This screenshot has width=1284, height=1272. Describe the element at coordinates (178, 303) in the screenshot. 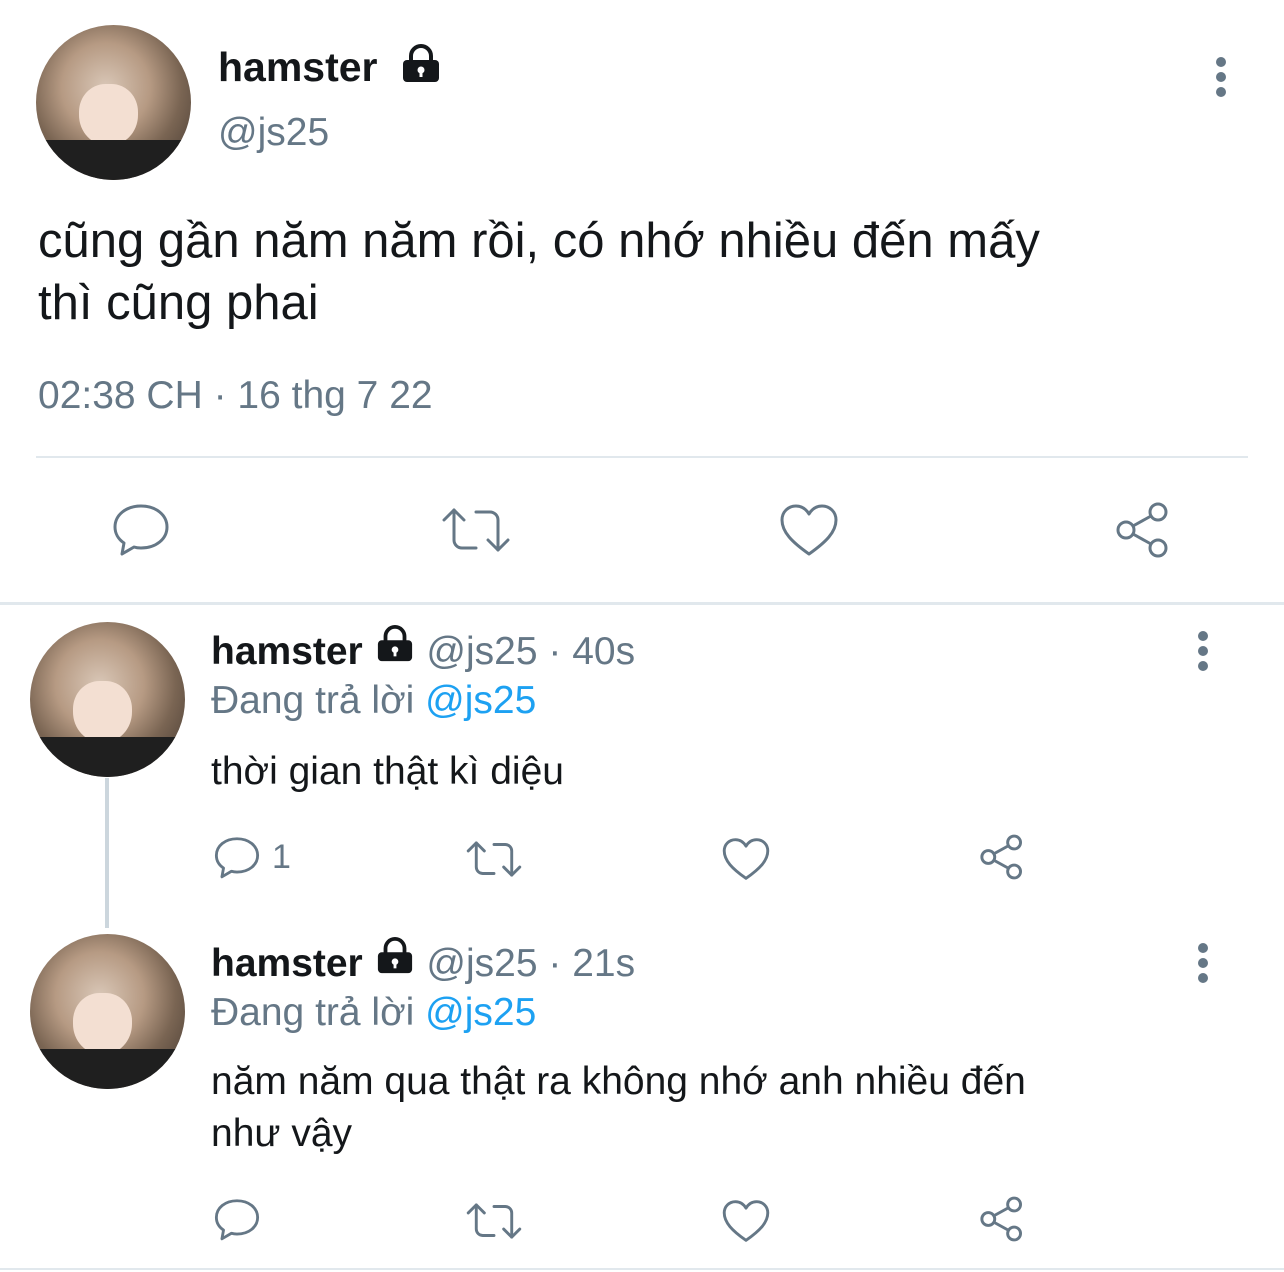

I see `tweet-text-line: thì cũng phai` at that location.